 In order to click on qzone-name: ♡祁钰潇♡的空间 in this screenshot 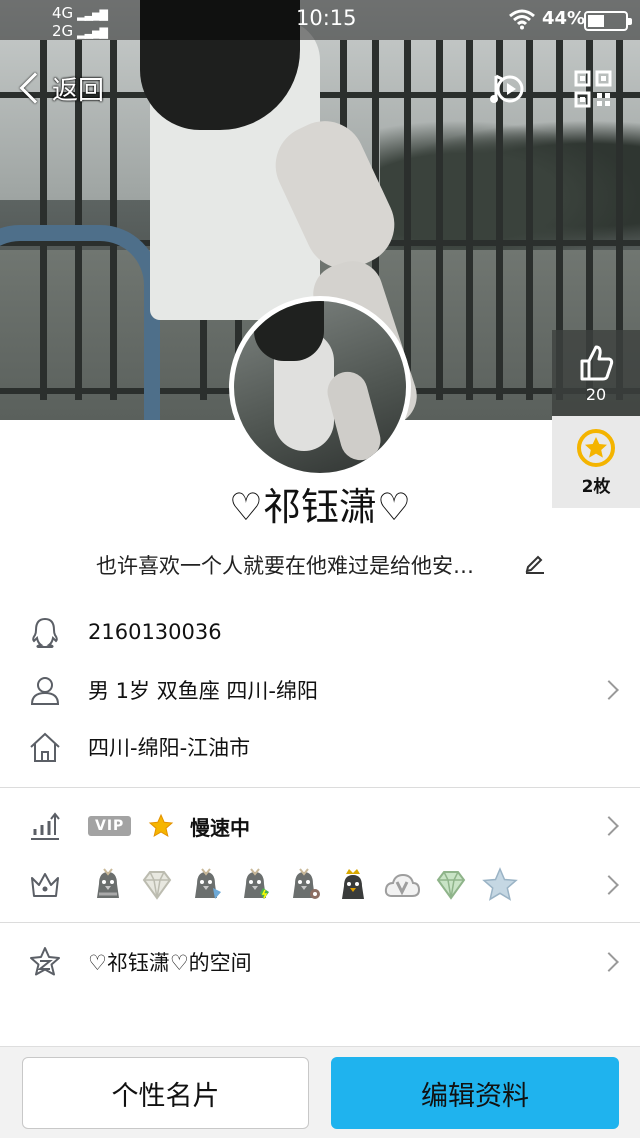, I will do `click(170, 963)`.